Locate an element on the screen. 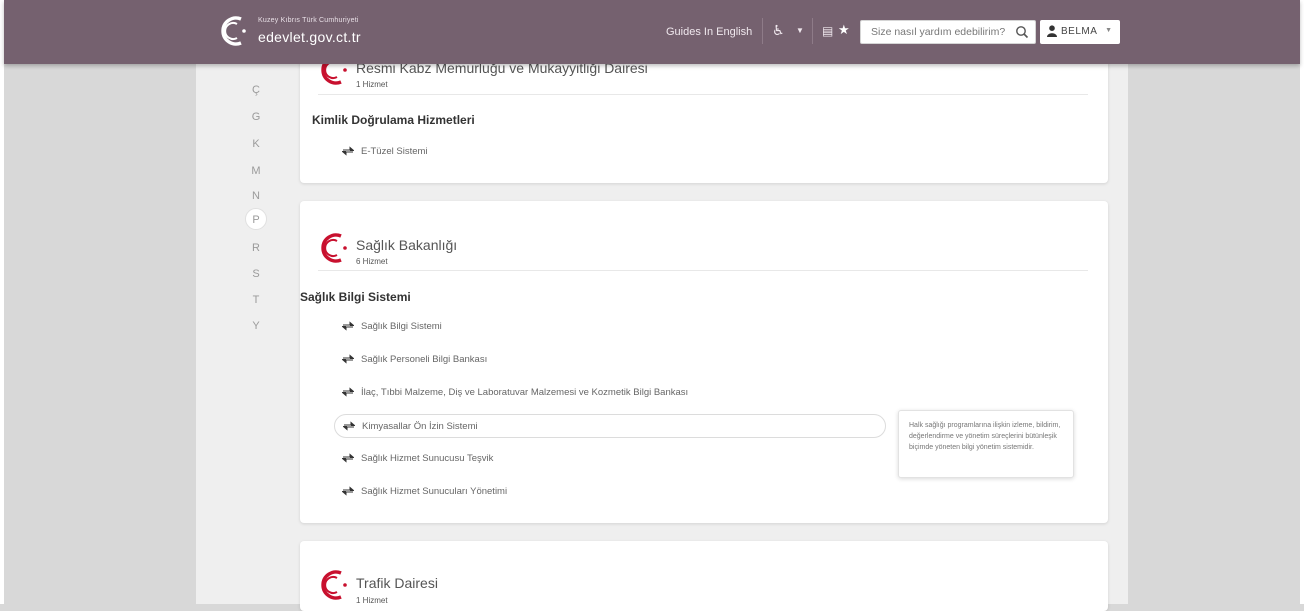 This screenshot has width=1304, height=611. service-link-saglik-bilgi-sistemi: Sağlık Bilgi Sistemi is located at coordinates (610, 327).